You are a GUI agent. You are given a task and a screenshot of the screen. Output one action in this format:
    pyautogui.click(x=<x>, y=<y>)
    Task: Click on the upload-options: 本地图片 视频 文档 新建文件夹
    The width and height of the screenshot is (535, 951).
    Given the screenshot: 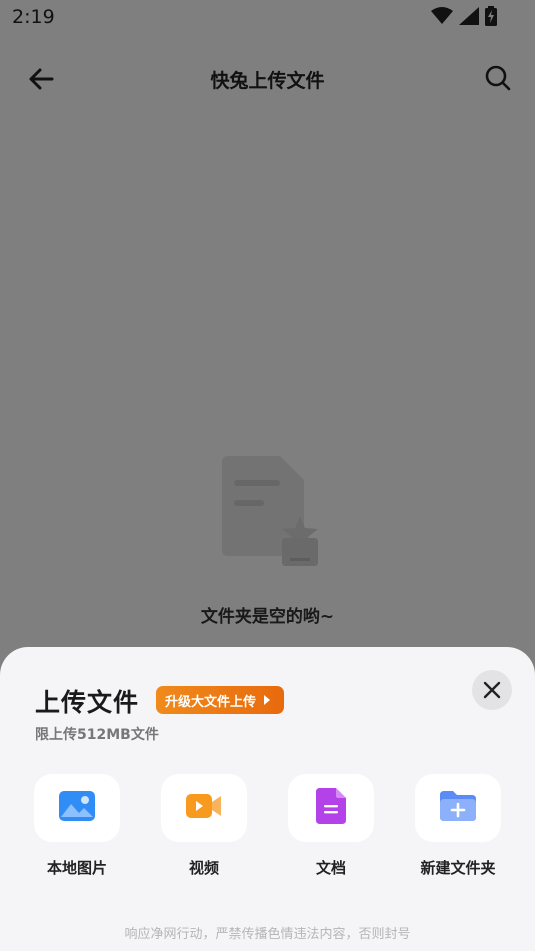 What is the action you would take?
    pyautogui.click(x=267, y=834)
    